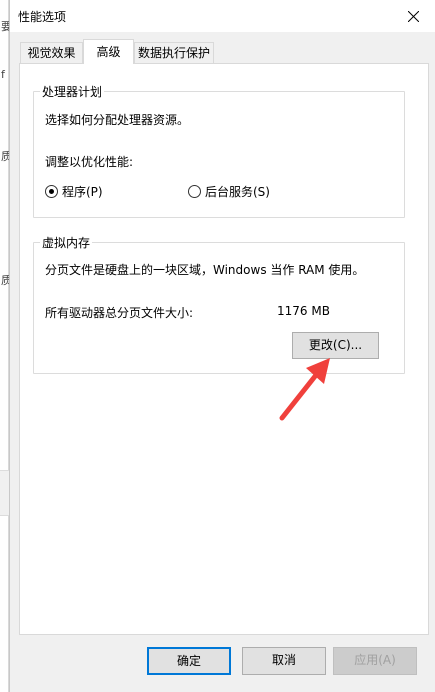  I want to click on virtual-memory-description: 分页文件是硬盘上的一块区域，Windows 当作 RAM 使用。, so click(205, 270).